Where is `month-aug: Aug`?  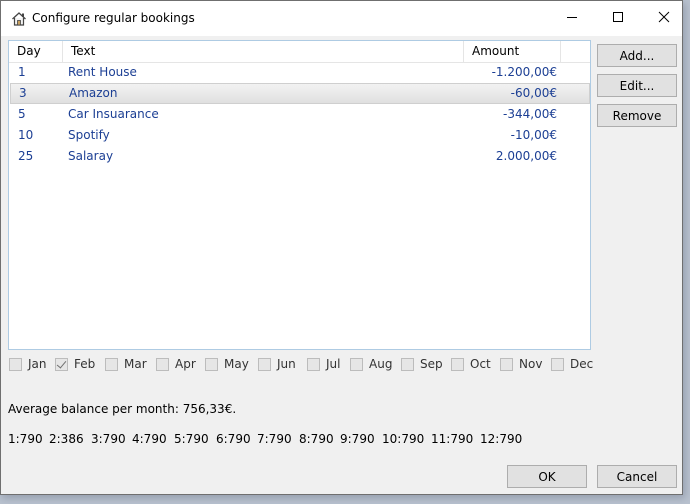 month-aug: Aug is located at coordinates (371, 364).